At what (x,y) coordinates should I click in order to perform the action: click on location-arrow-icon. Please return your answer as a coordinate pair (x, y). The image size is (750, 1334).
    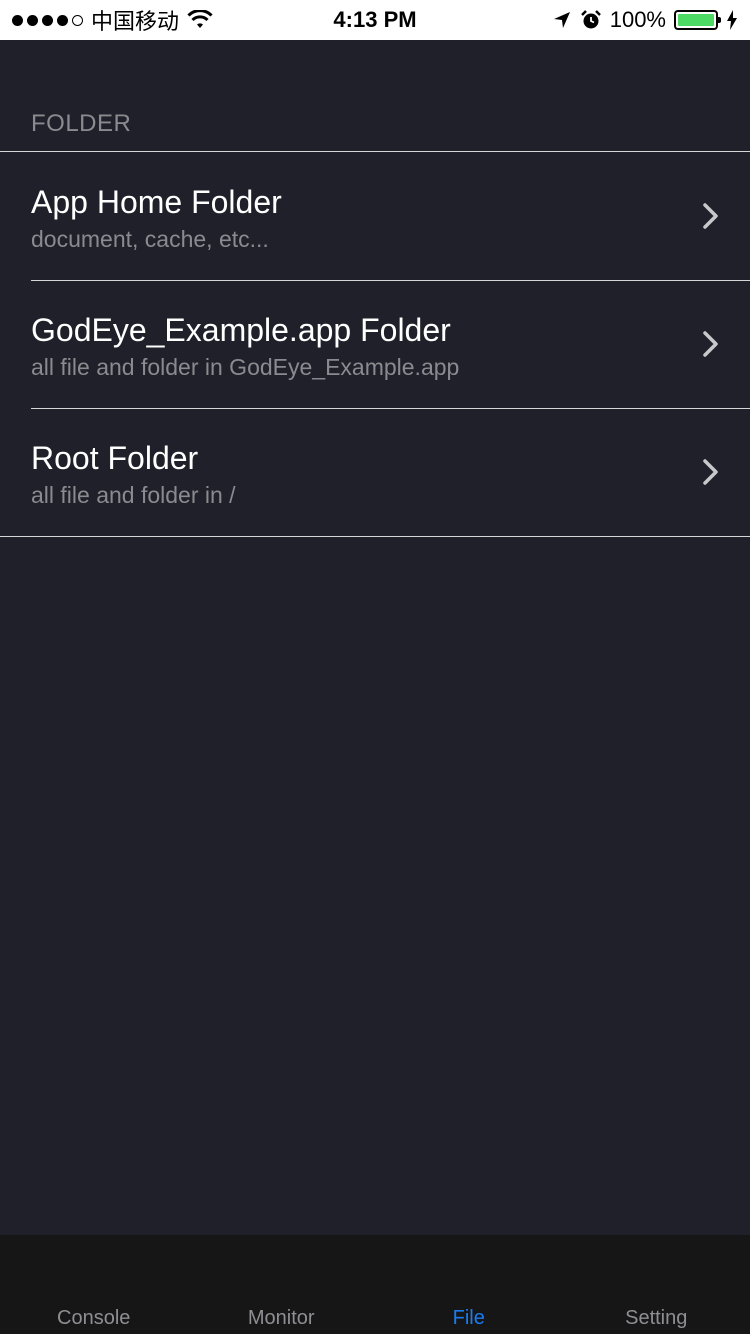
    Looking at the image, I should click on (561, 20).